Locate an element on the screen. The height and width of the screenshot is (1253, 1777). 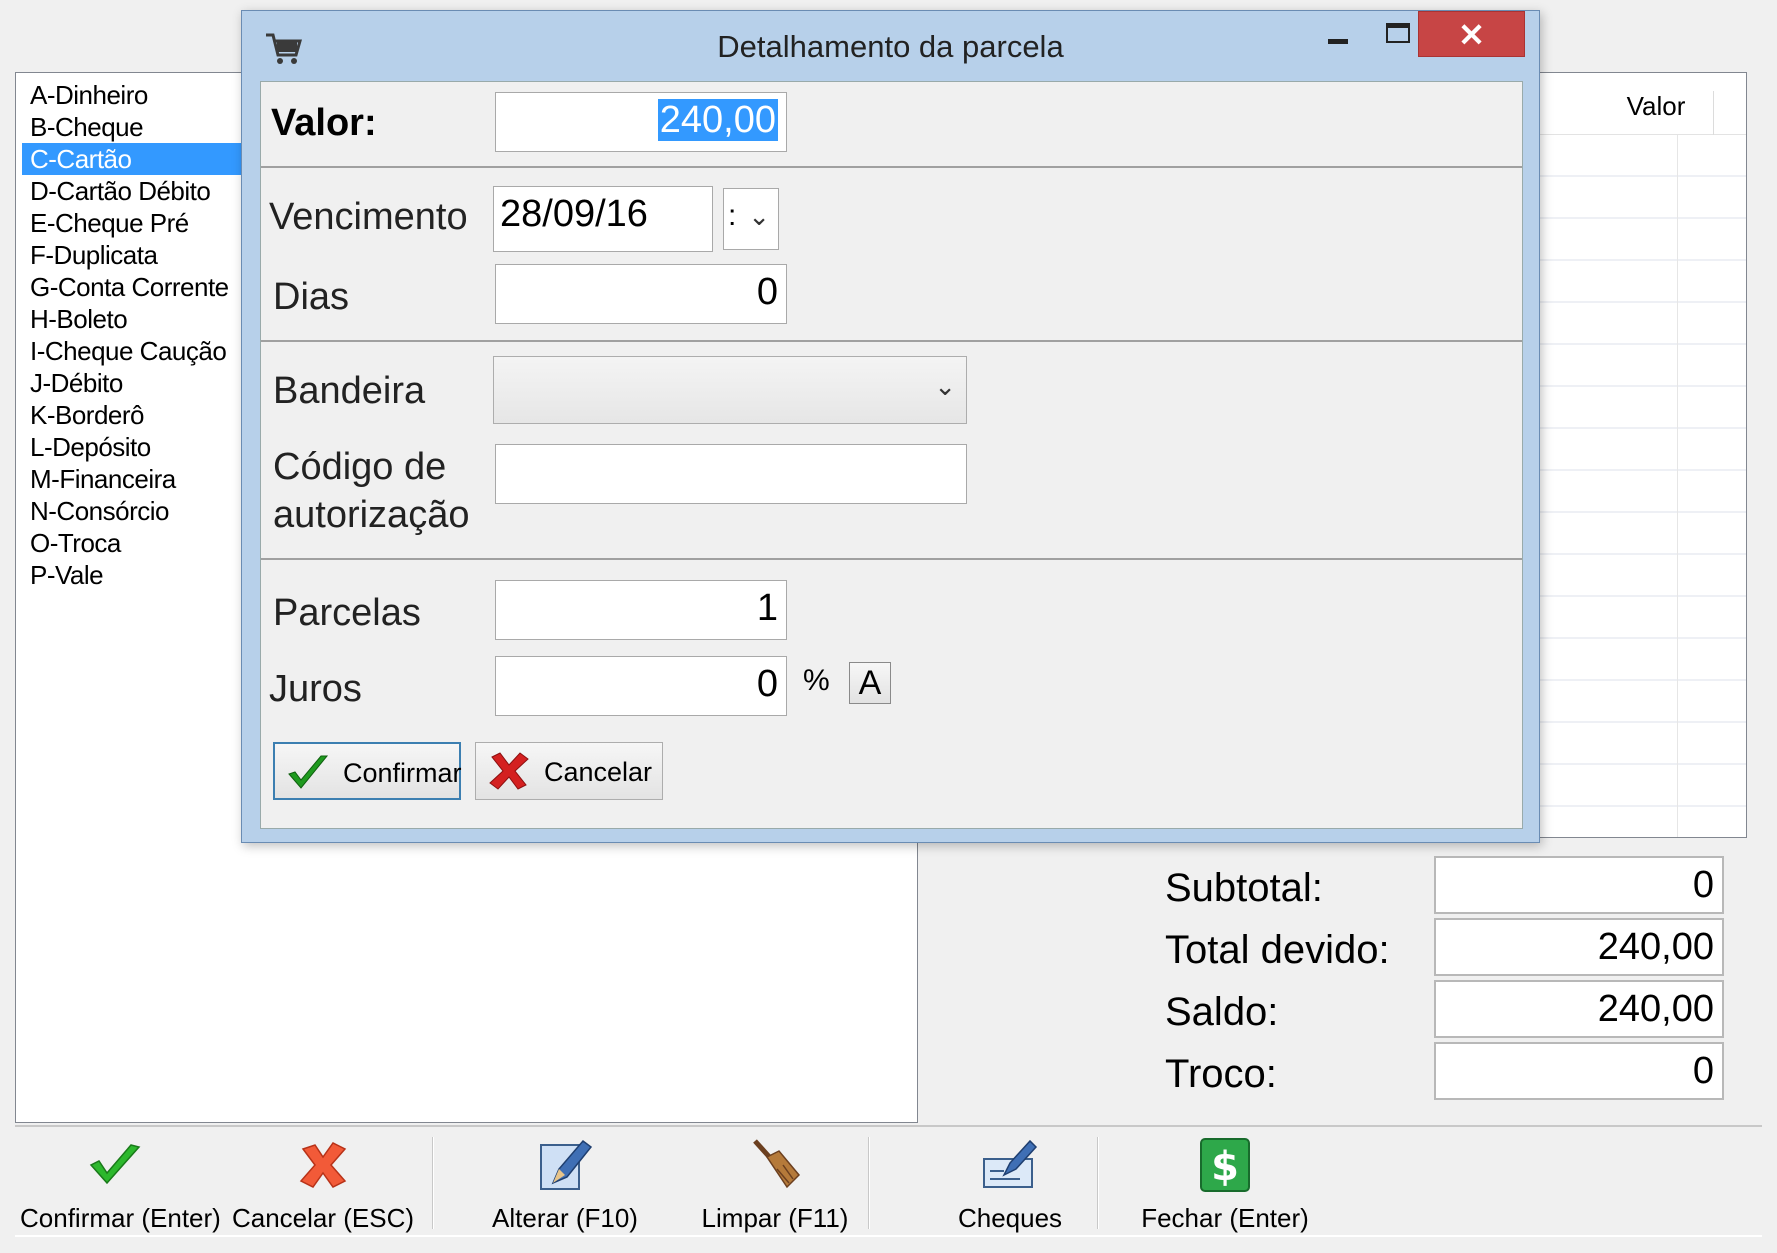
saldo-value: 240,00 is located at coordinates (1579, 1009).